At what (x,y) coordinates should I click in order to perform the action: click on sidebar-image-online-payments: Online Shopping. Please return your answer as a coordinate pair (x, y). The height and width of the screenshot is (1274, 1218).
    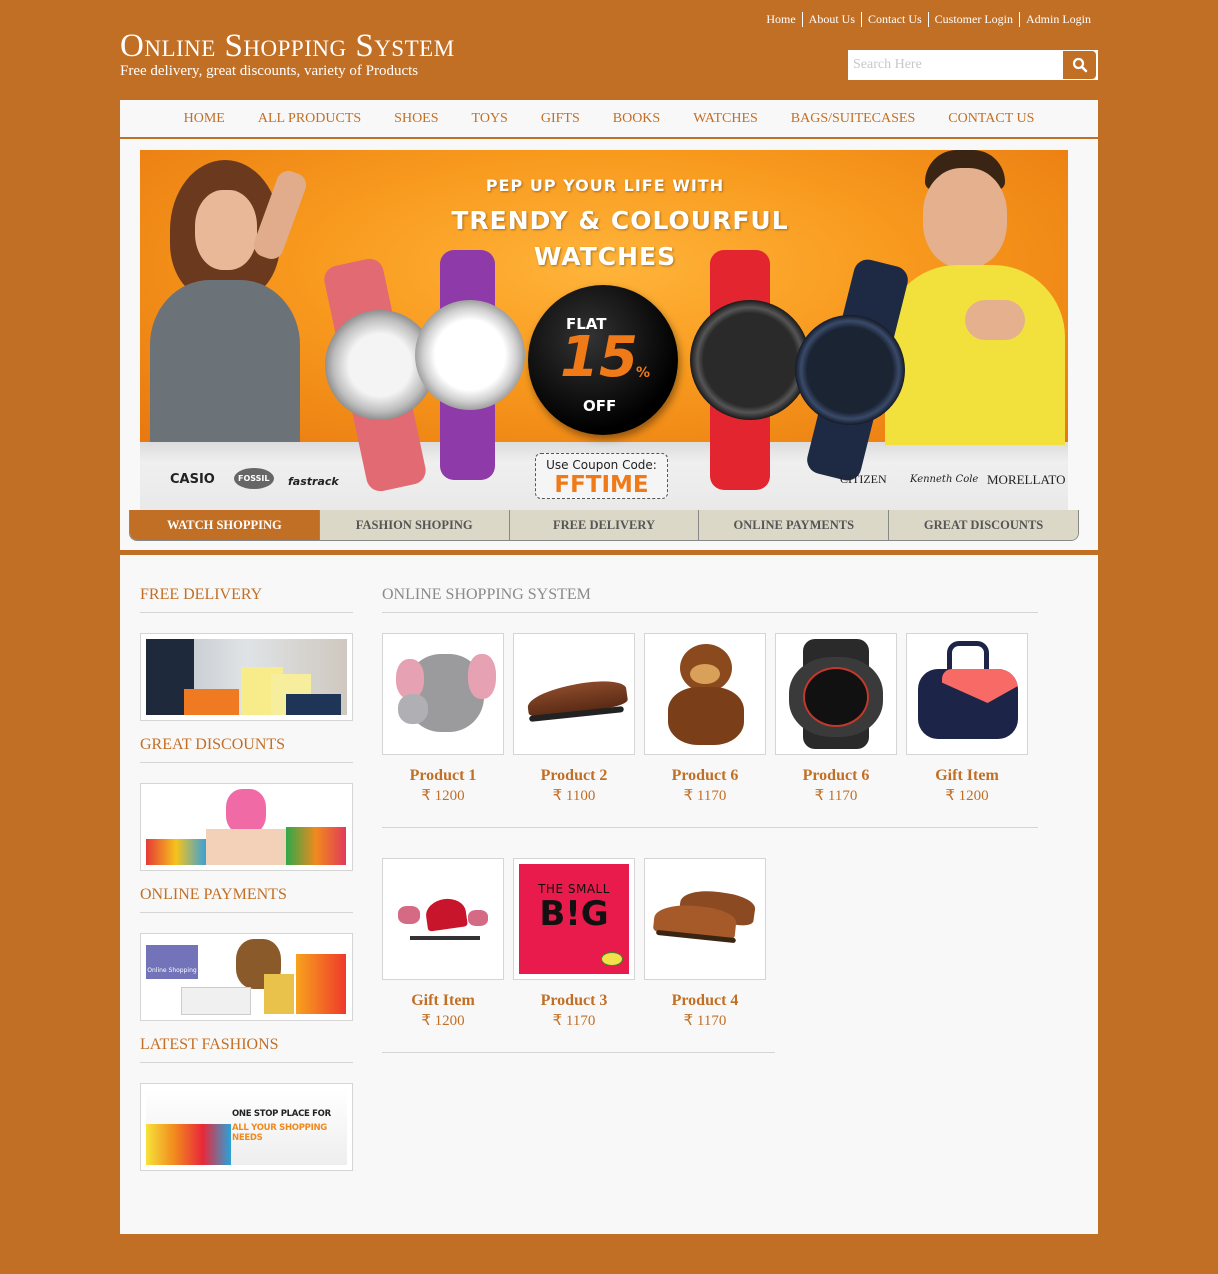
    Looking at the image, I should click on (246, 977).